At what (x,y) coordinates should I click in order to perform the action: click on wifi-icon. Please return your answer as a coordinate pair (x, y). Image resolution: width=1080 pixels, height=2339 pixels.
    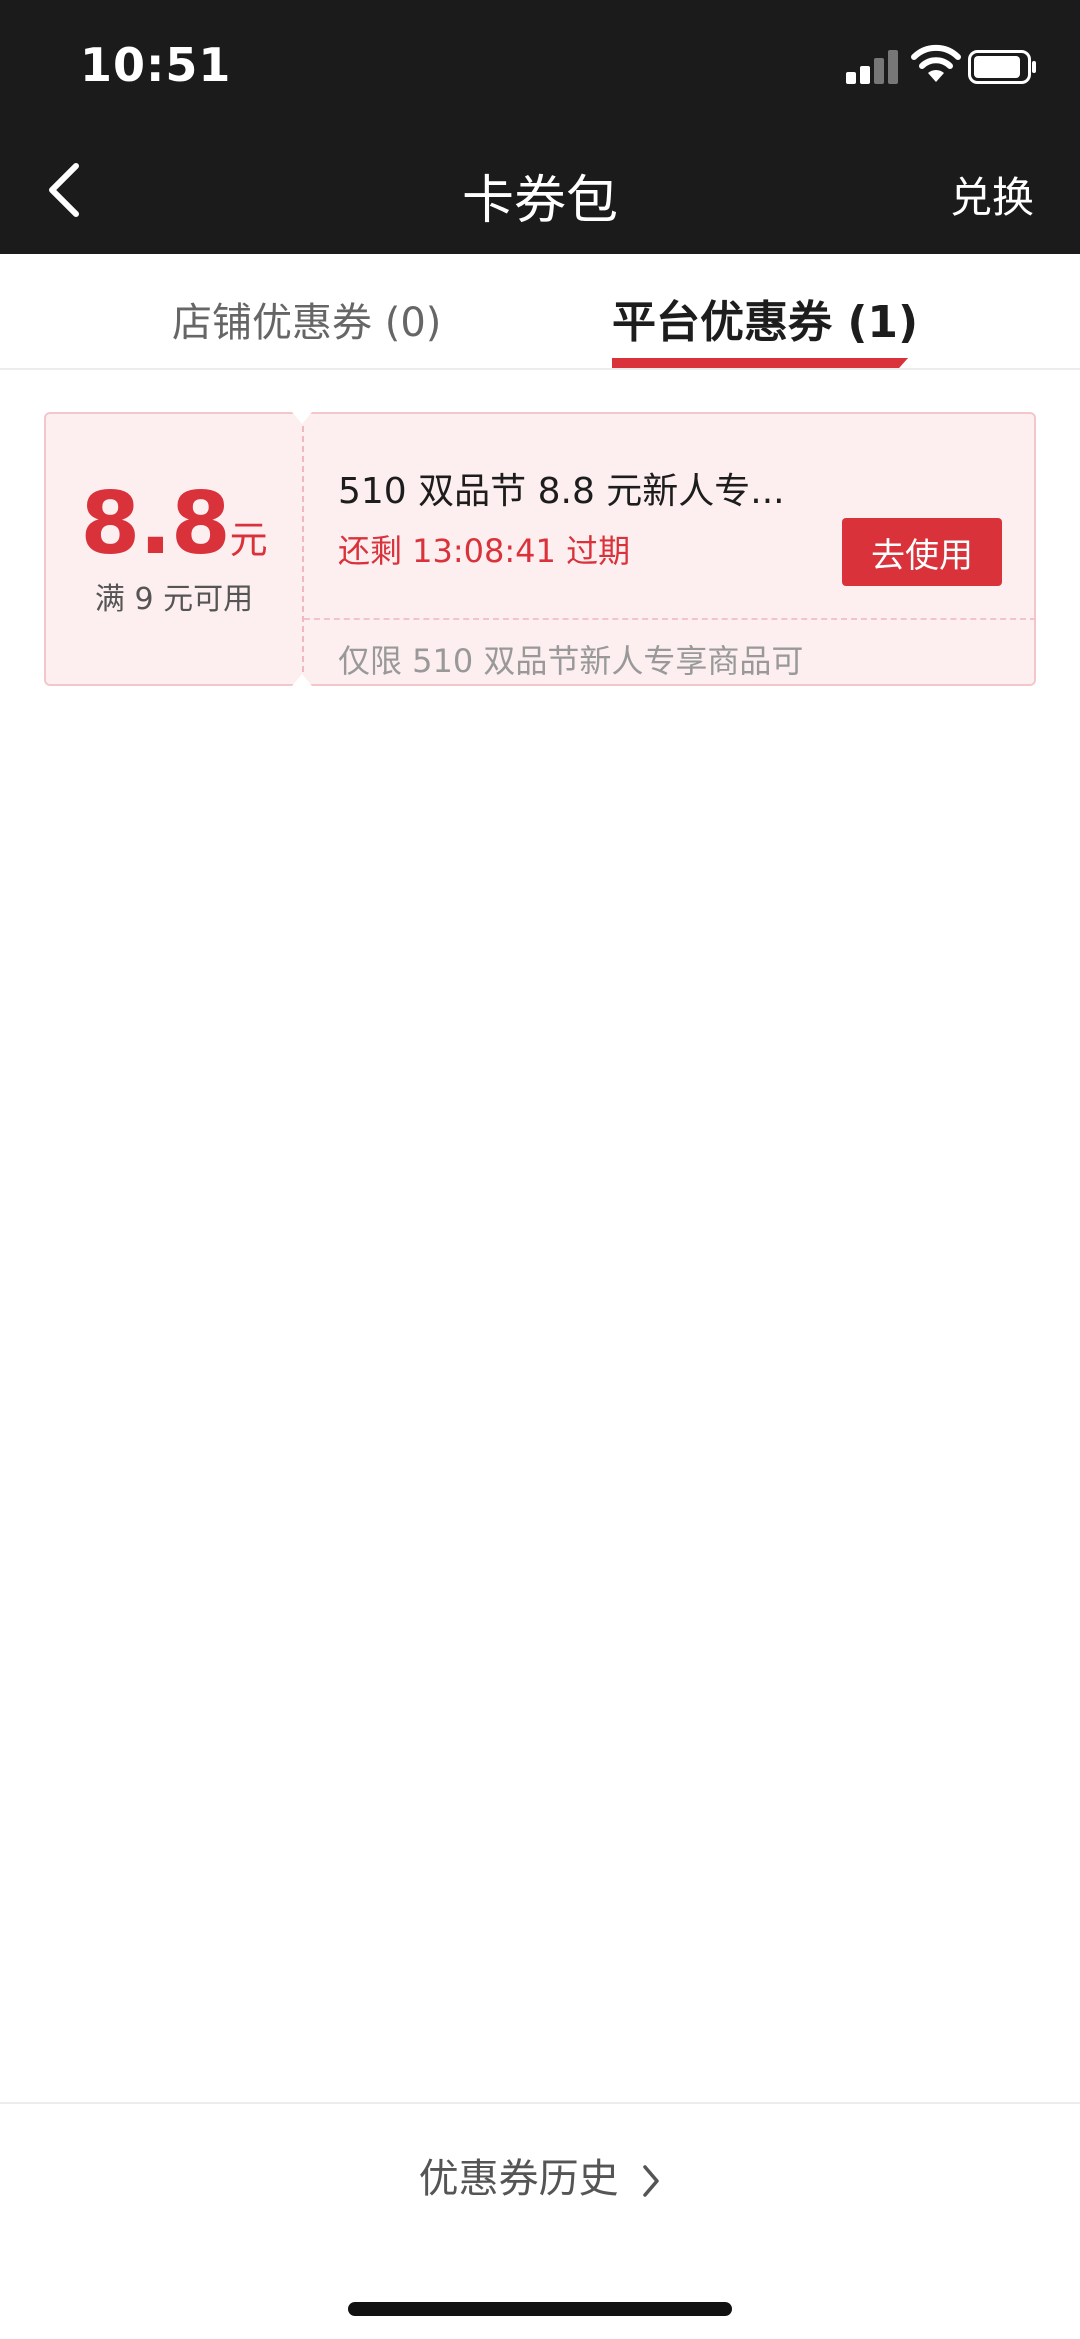
    Looking at the image, I should click on (936, 63).